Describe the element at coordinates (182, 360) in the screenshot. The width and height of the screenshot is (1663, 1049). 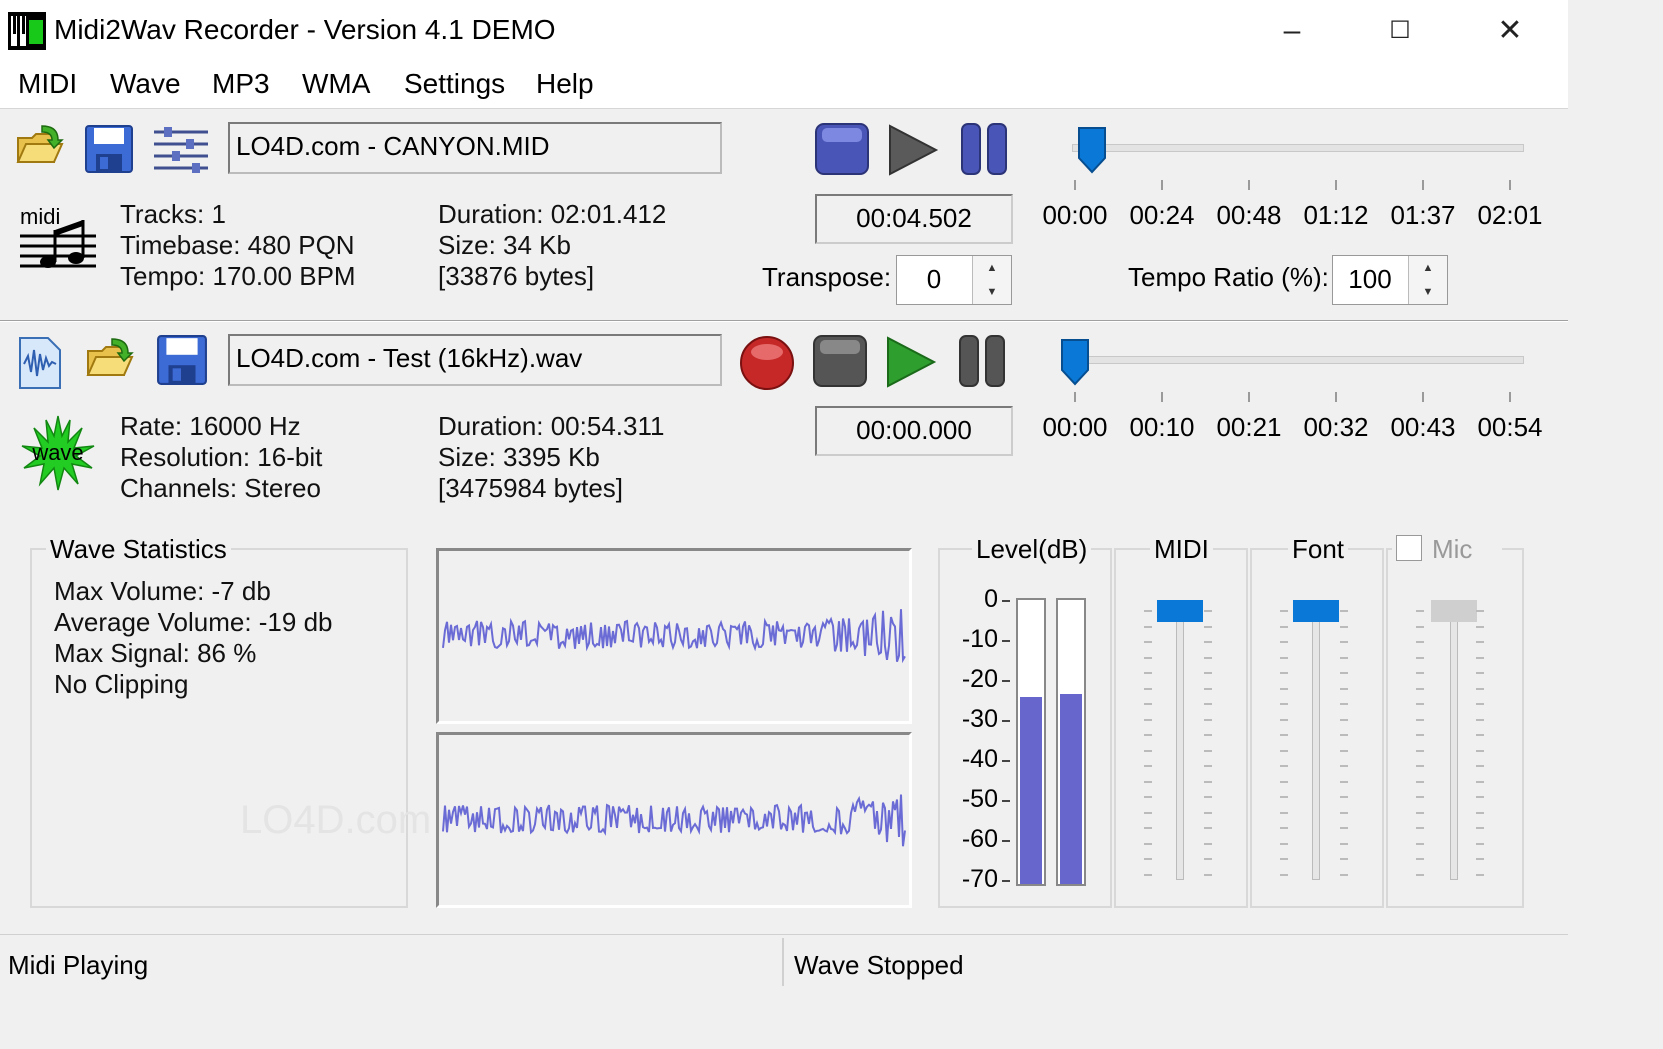
I see `wave-save-disk-icon` at that location.